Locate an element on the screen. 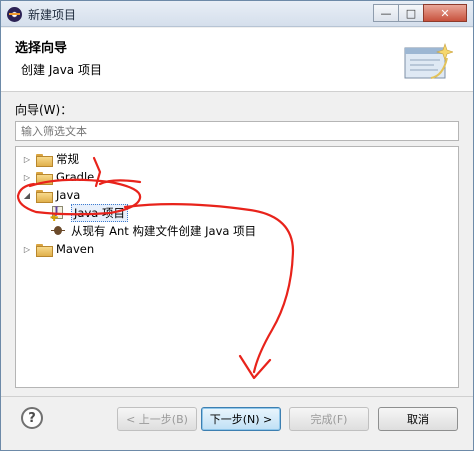 This screenshot has width=474, height=451. maximize-button: □ is located at coordinates (411, 13).